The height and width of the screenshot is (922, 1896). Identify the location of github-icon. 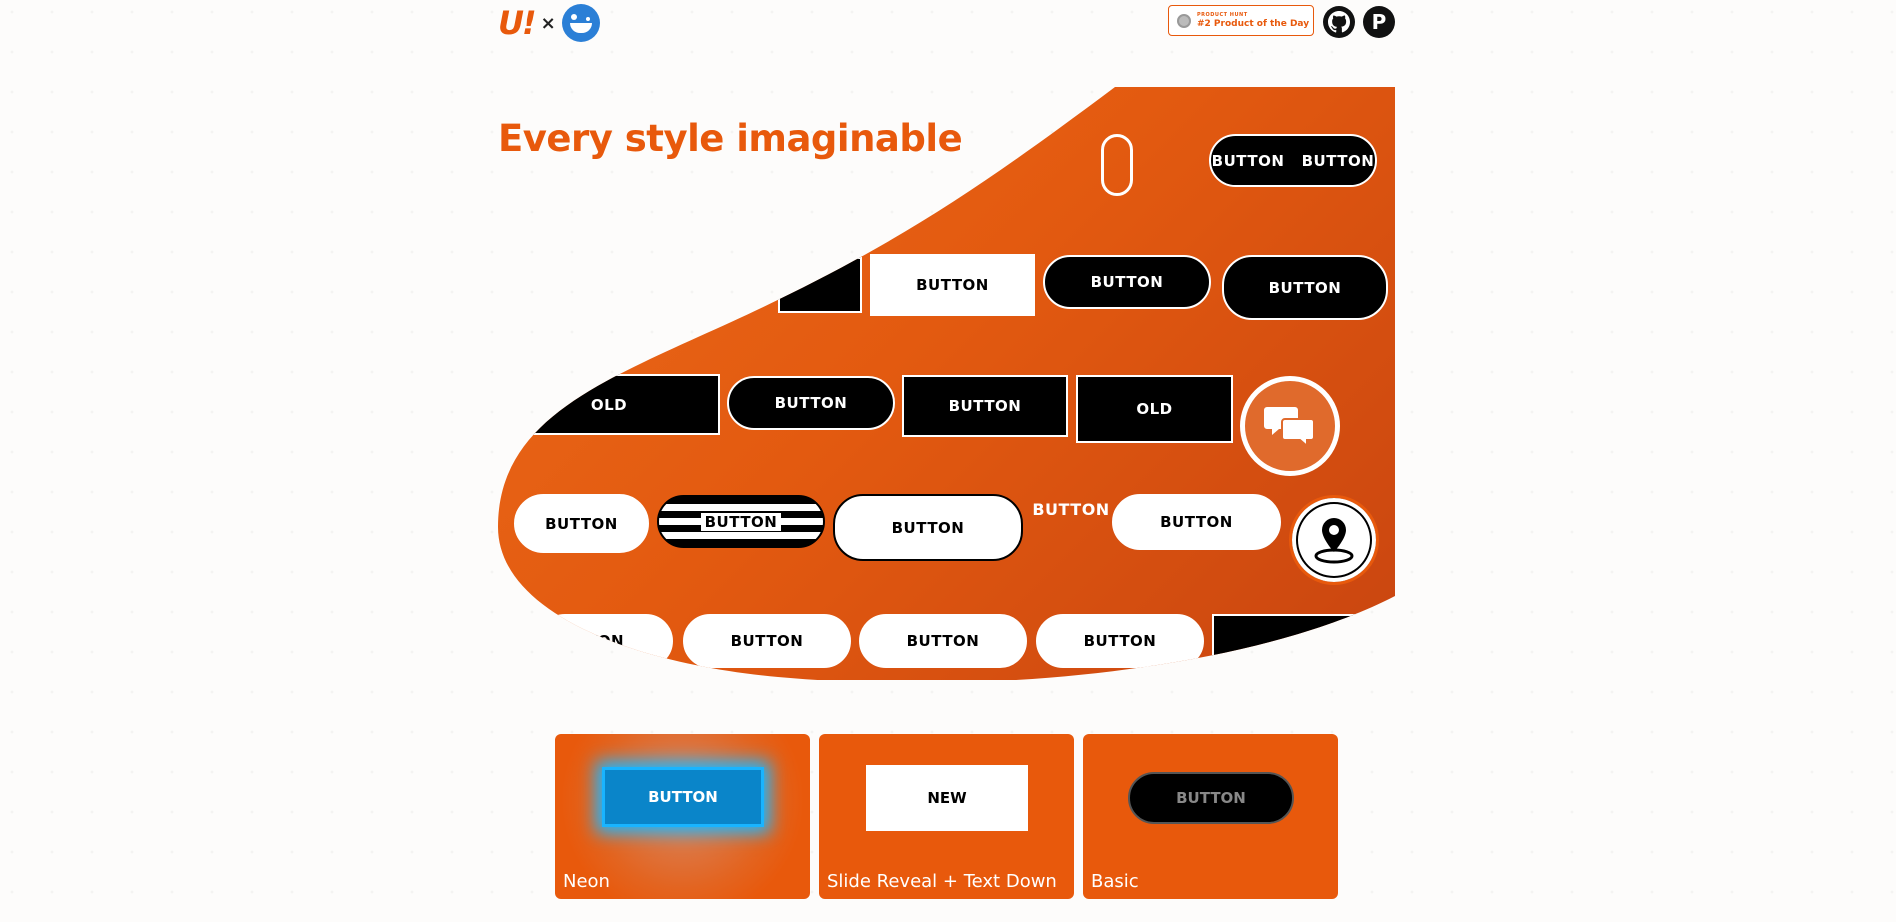
(1339, 22).